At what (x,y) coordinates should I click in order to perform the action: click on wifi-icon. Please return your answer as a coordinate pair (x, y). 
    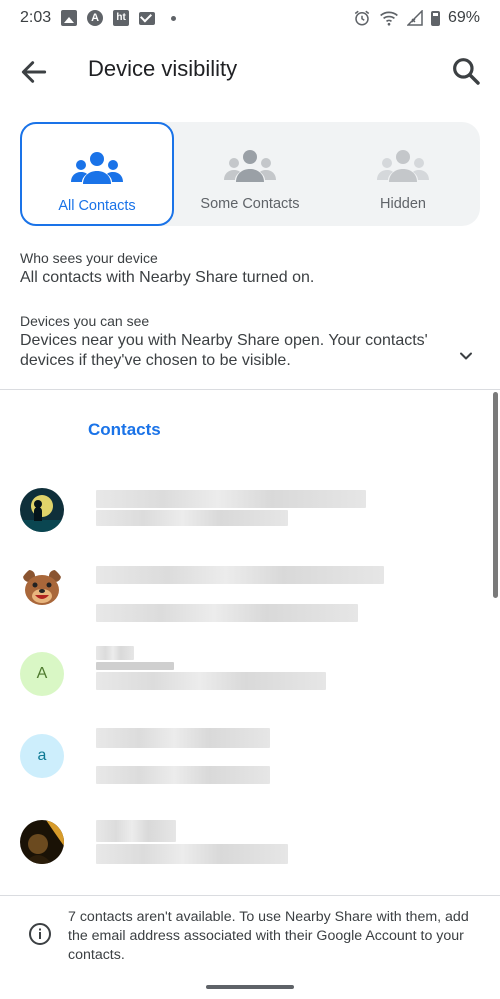
    Looking at the image, I should click on (389, 18).